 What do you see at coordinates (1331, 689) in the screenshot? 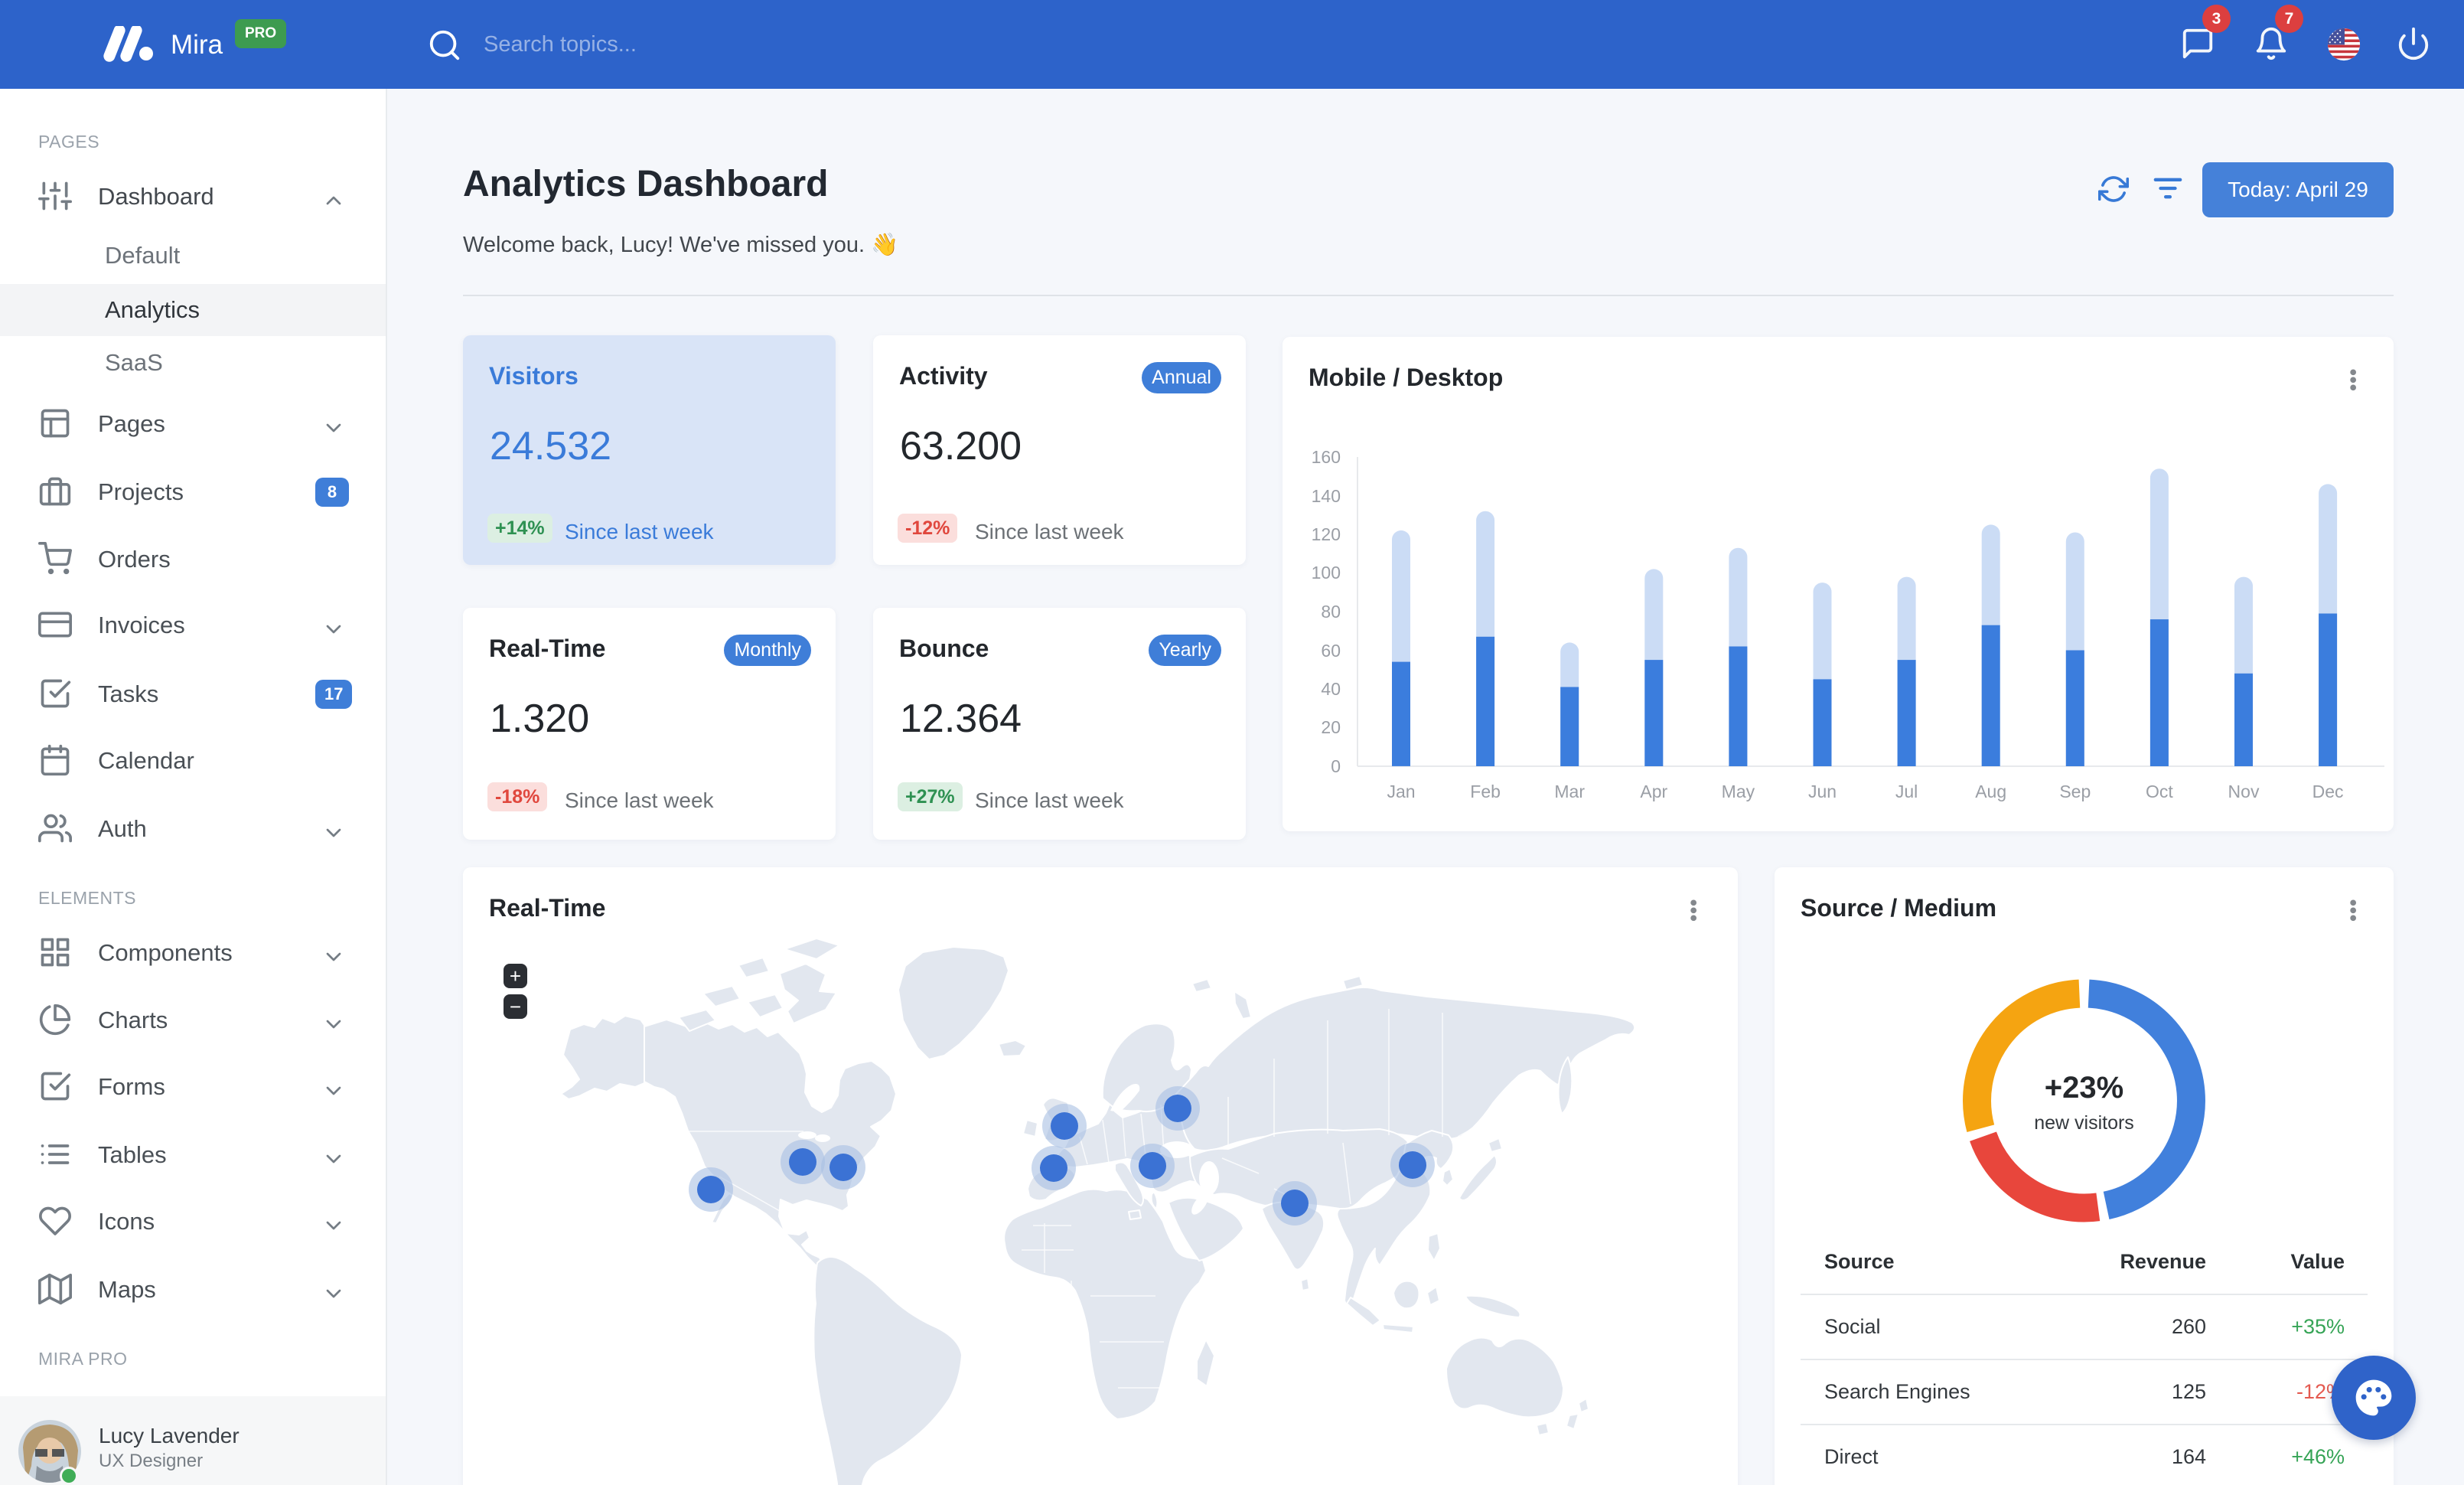
I see `svg-text: 40` at bounding box center [1331, 689].